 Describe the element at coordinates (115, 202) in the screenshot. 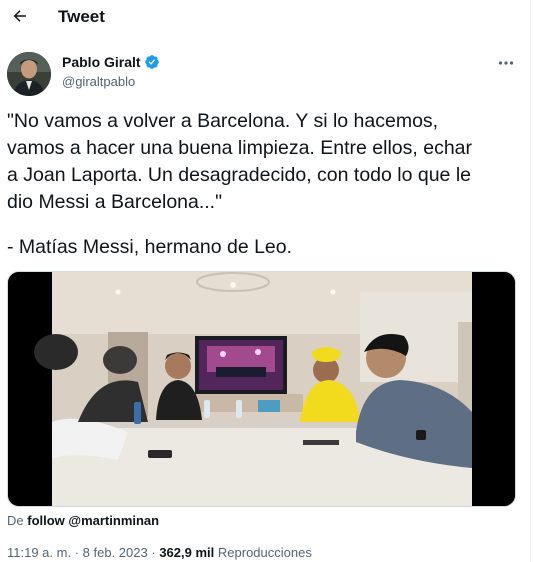

I see `tweet-line: dio Messi a Barcelona..."` at that location.